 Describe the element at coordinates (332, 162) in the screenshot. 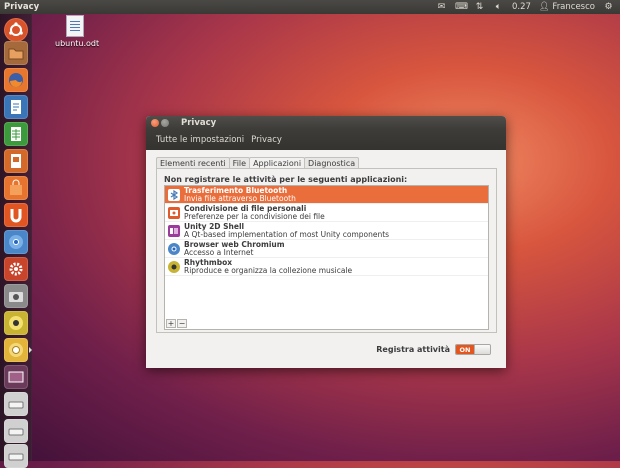

I see `tab-diagnostics: Diagnostica` at that location.